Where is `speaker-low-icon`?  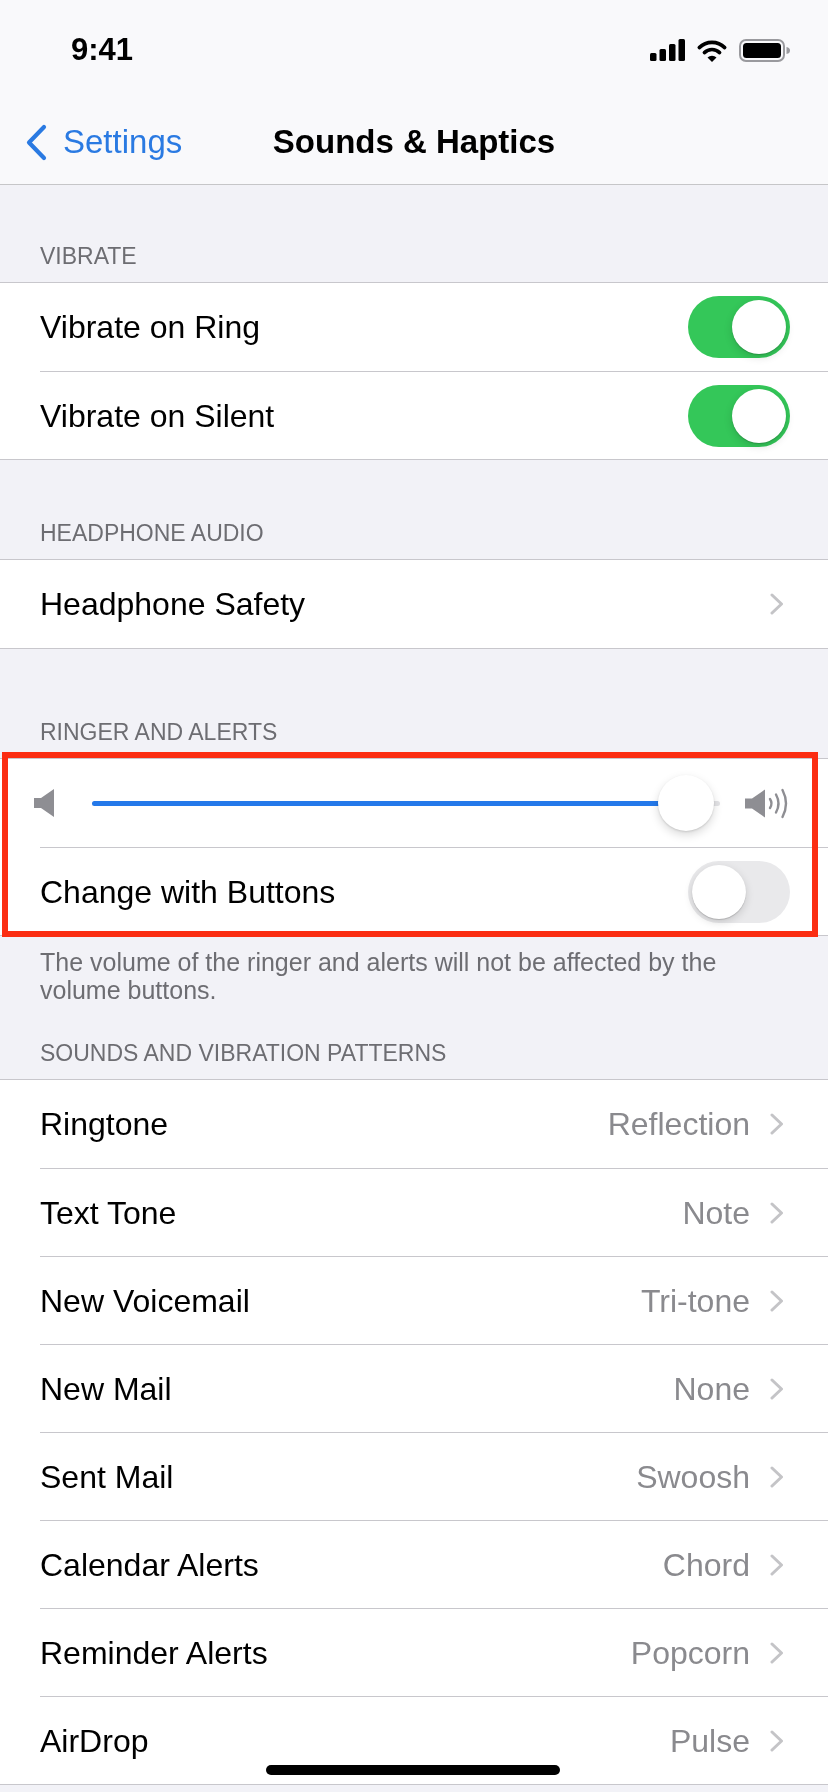
speaker-low-icon is located at coordinates (44, 803).